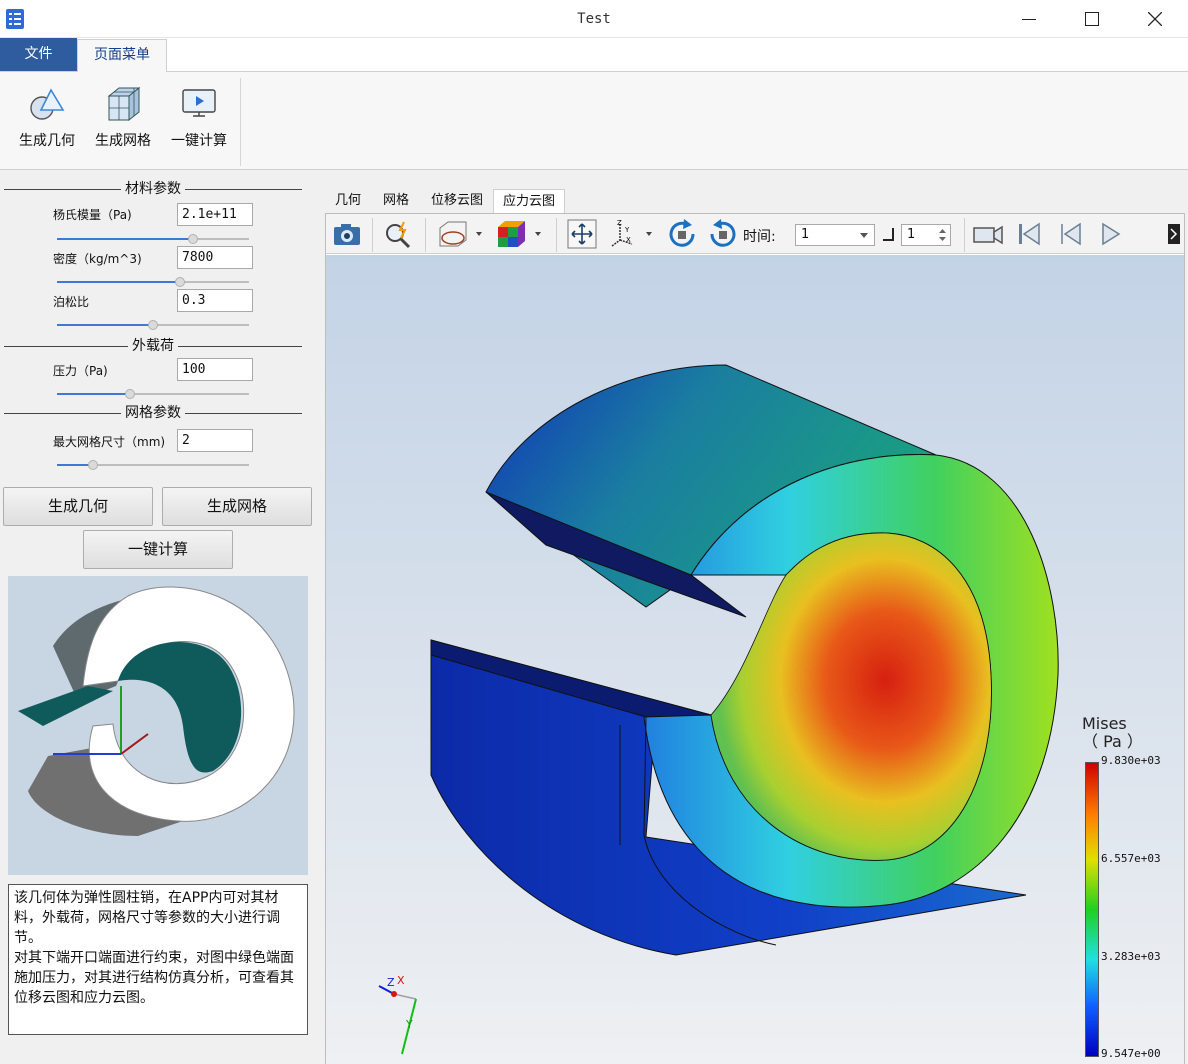 This screenshot has width=1188, height=1064. Describe the element at coordinates (215, 369) in the screenshot. I see `pressure-input: 100` at that location.